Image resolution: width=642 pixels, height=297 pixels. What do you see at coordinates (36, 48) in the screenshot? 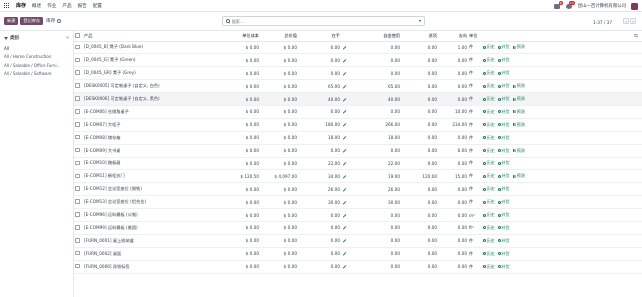
I see `sidebar-item-all: All` at bounding box center [36, 48].